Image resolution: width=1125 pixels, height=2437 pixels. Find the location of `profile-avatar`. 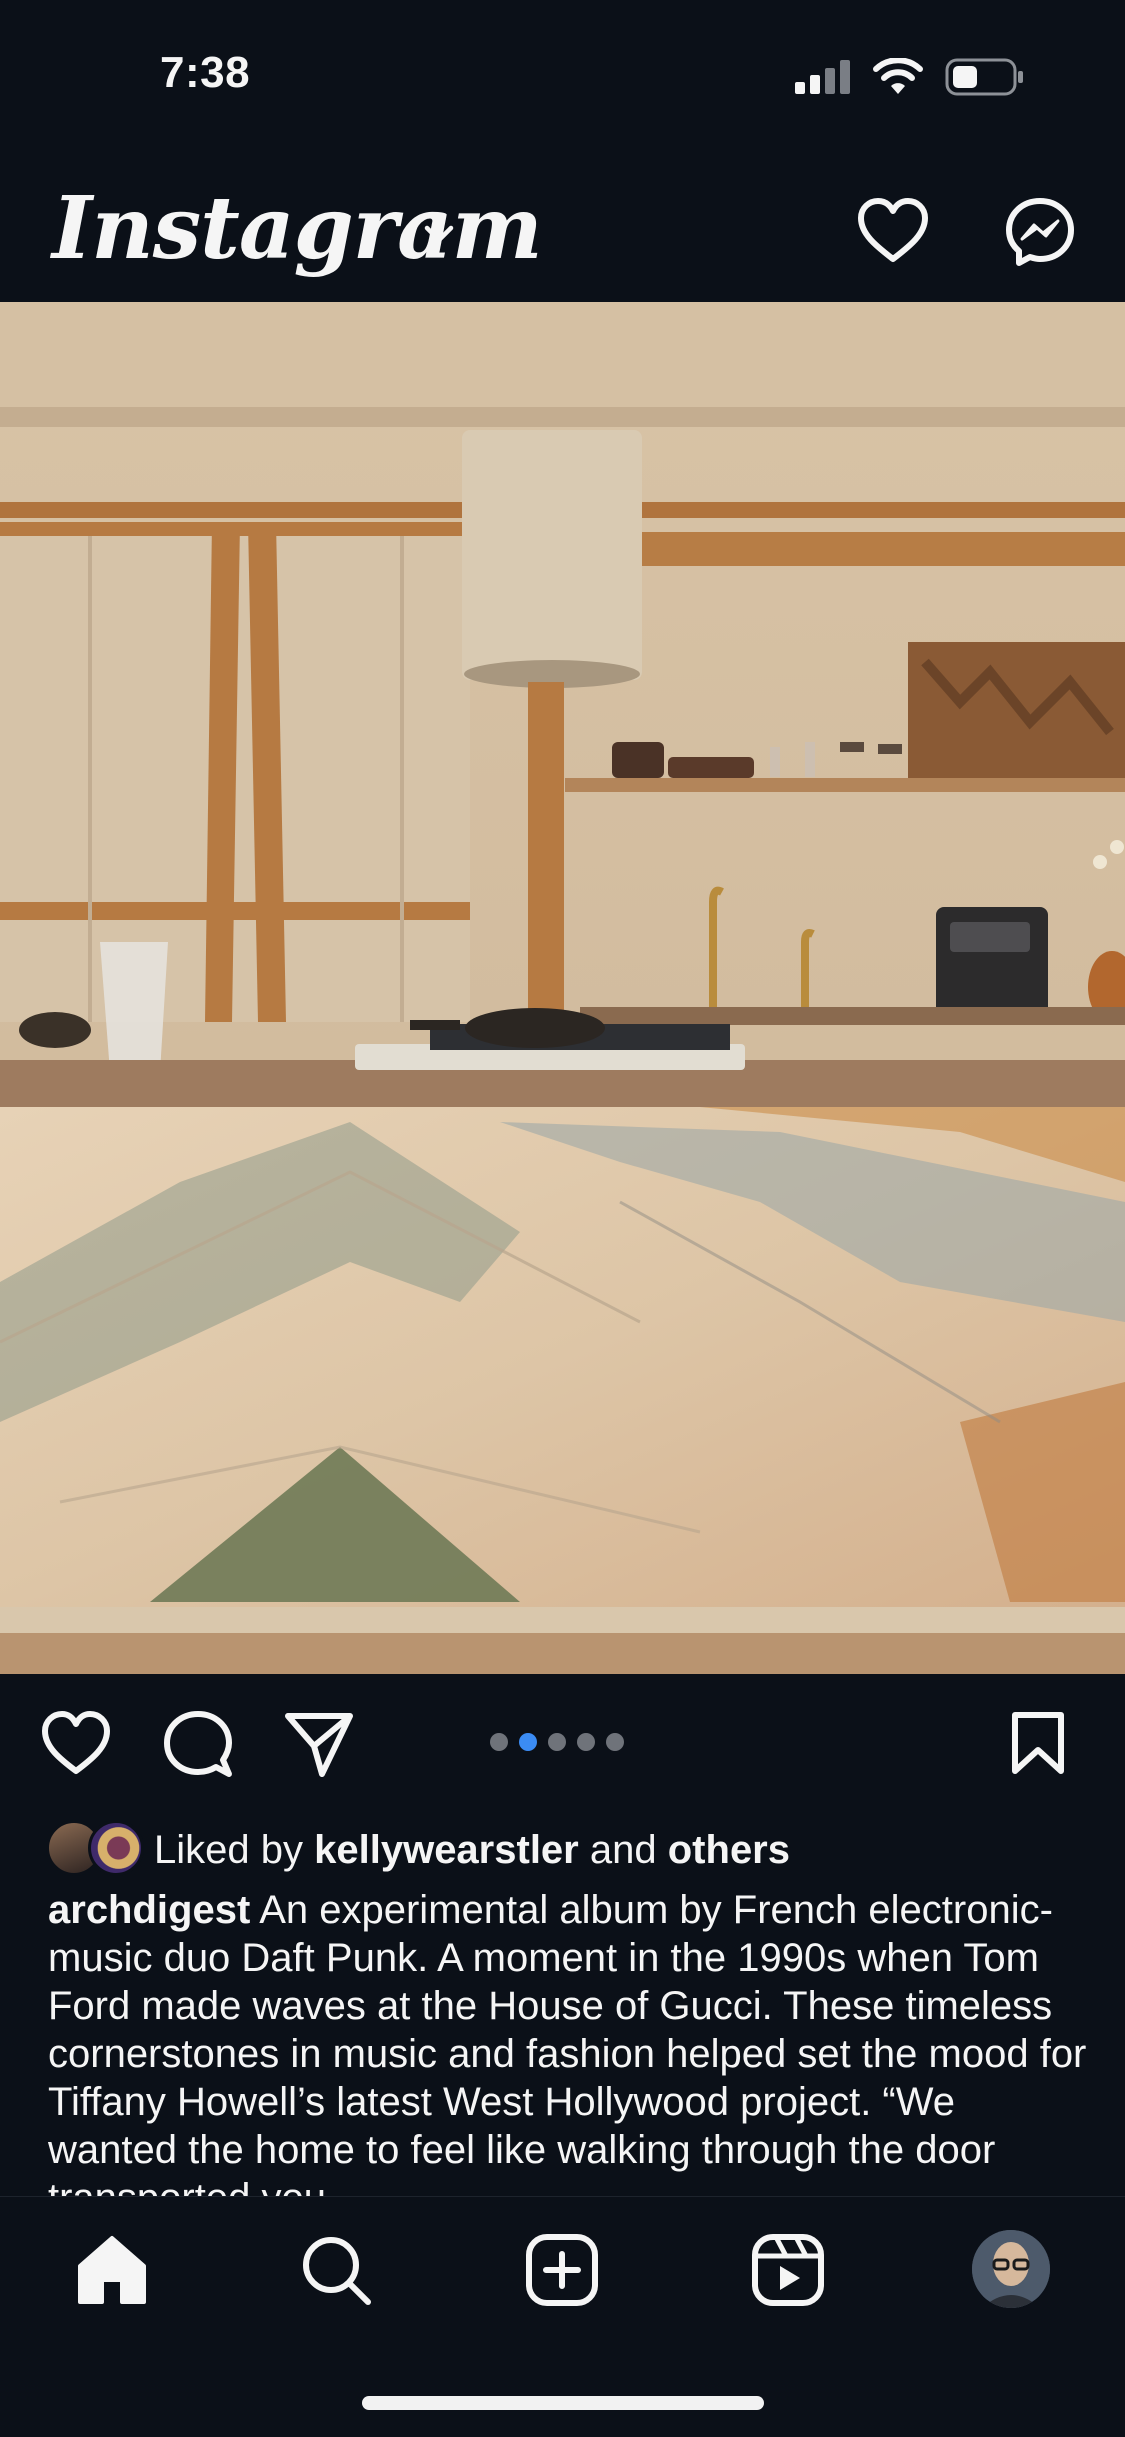

profile-avatar is located at coordinates (1011, 2269).